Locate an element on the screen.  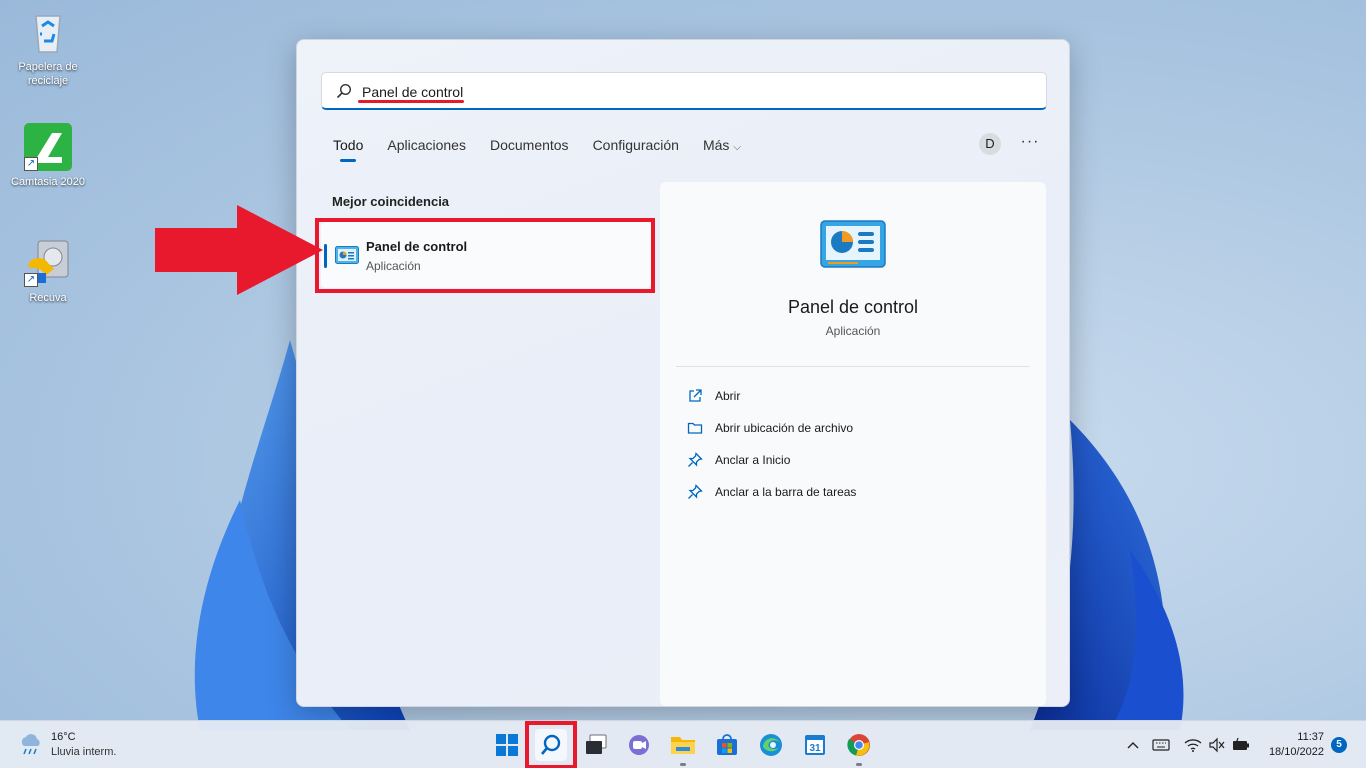
clock-date: 18/10/2022 is located at coordinates (1296, 752).